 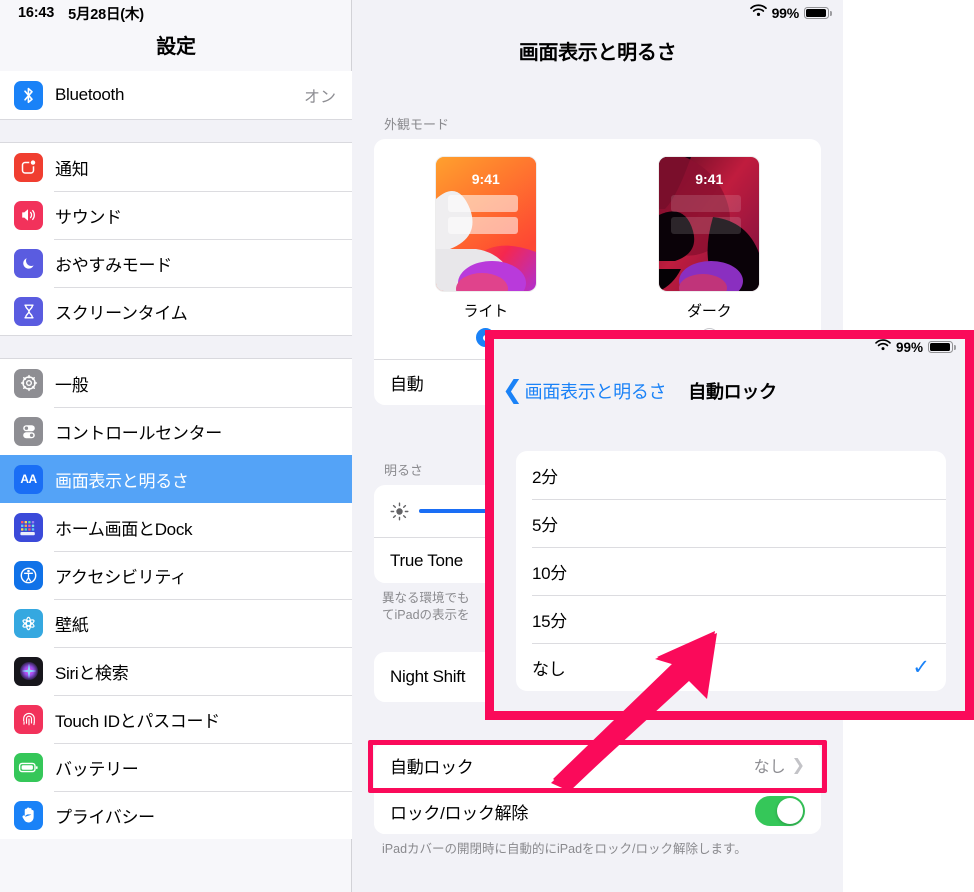 What do you see at coordinates (597, 53) in the screenshot?
I see `page-title: 画面表示と明るさ` at bounding box center [597, 53].